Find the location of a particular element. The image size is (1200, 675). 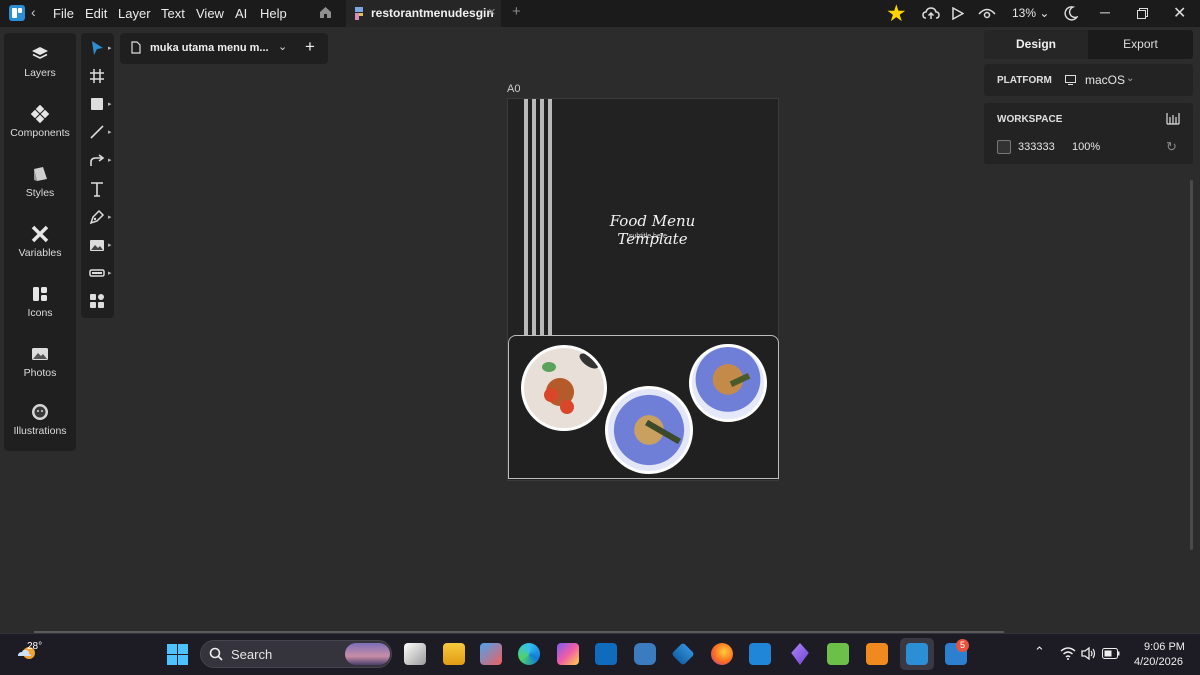

menu-help: Help is located at coordinates (273, 13).